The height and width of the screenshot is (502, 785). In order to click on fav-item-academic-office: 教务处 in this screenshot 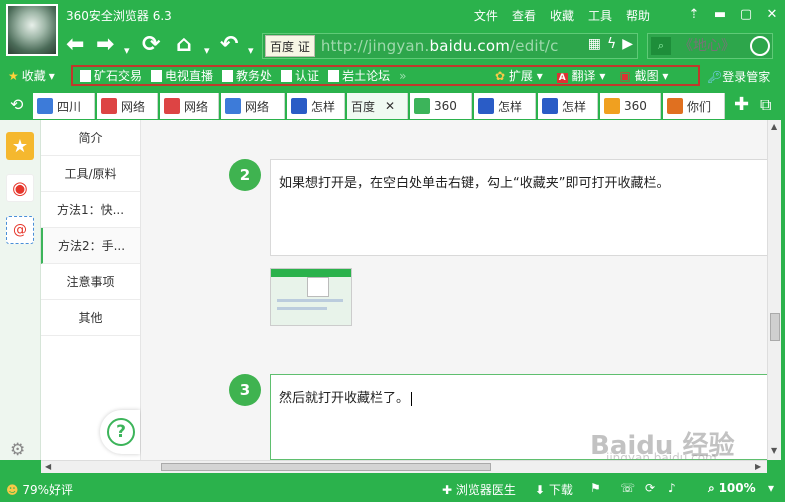, I will do `click(247, 75)`.